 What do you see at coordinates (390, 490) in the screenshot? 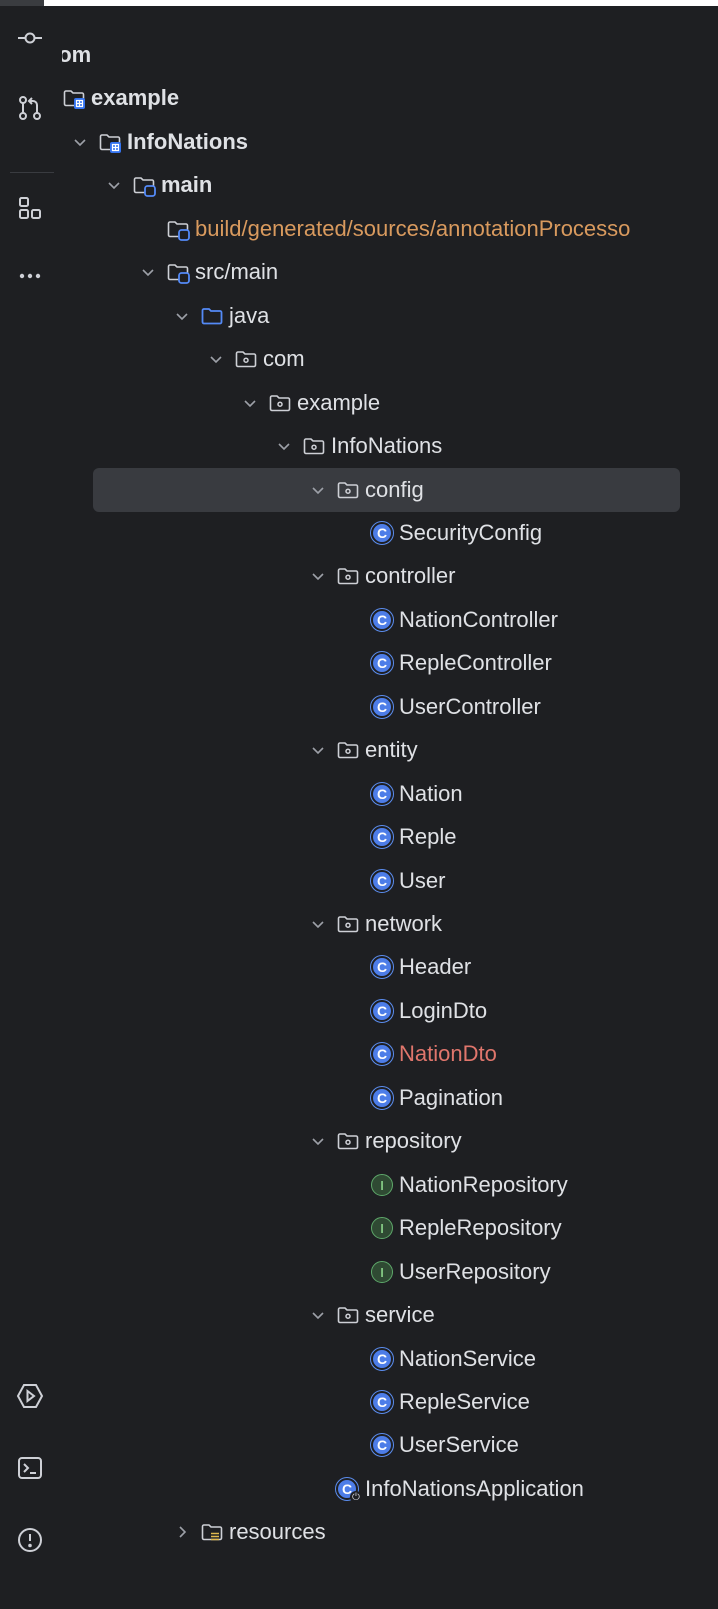
I see `tree-row-selected: config` at bounding box center [390, 490].